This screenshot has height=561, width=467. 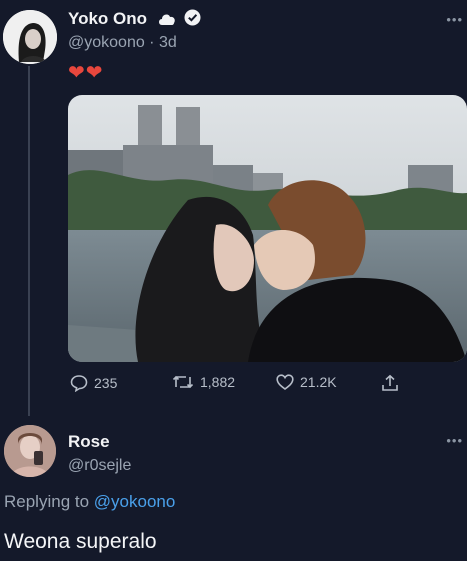 I want to click on like-action: 21.2K, so click(x=306, y=382).